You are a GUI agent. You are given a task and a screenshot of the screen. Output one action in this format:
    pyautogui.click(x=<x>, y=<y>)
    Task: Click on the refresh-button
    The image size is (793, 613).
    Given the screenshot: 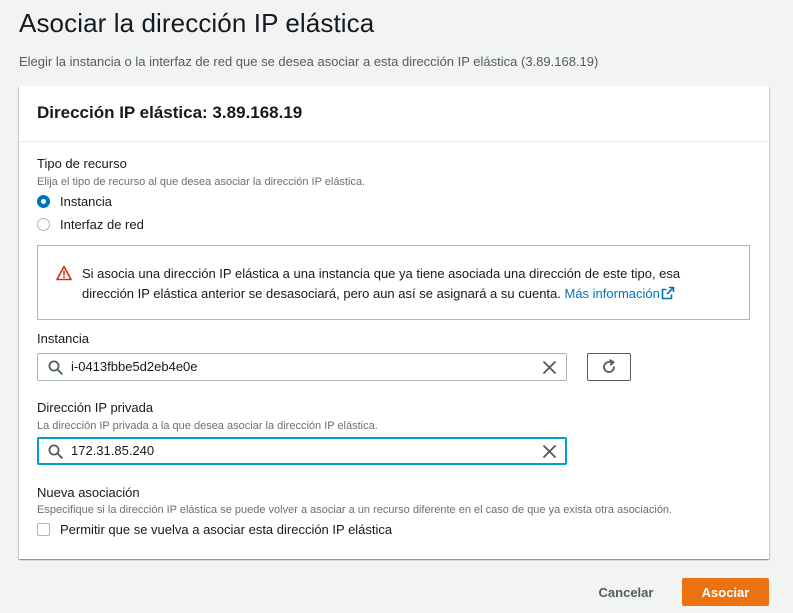 What is the action you would take?
    pyautogui.click(x=609, y=367)
    